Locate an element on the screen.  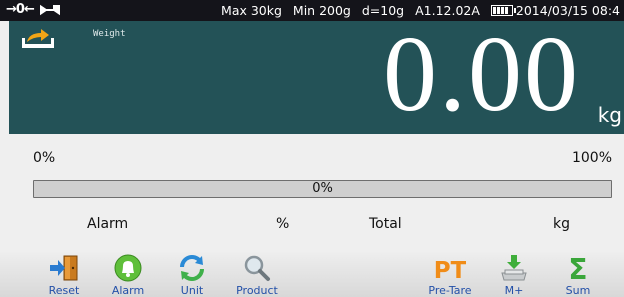
alarm-button: Alarm is located at coordinates (128, 275).